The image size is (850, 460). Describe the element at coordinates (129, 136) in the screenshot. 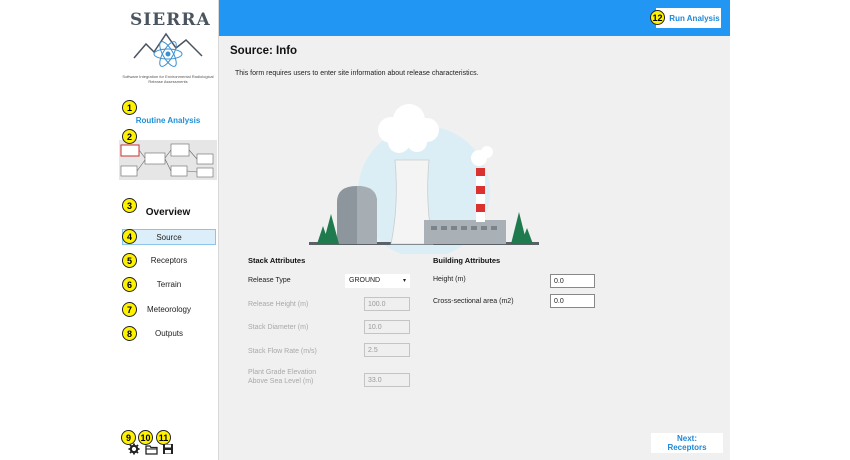

I see `callout-badge-2: 2` at that location.